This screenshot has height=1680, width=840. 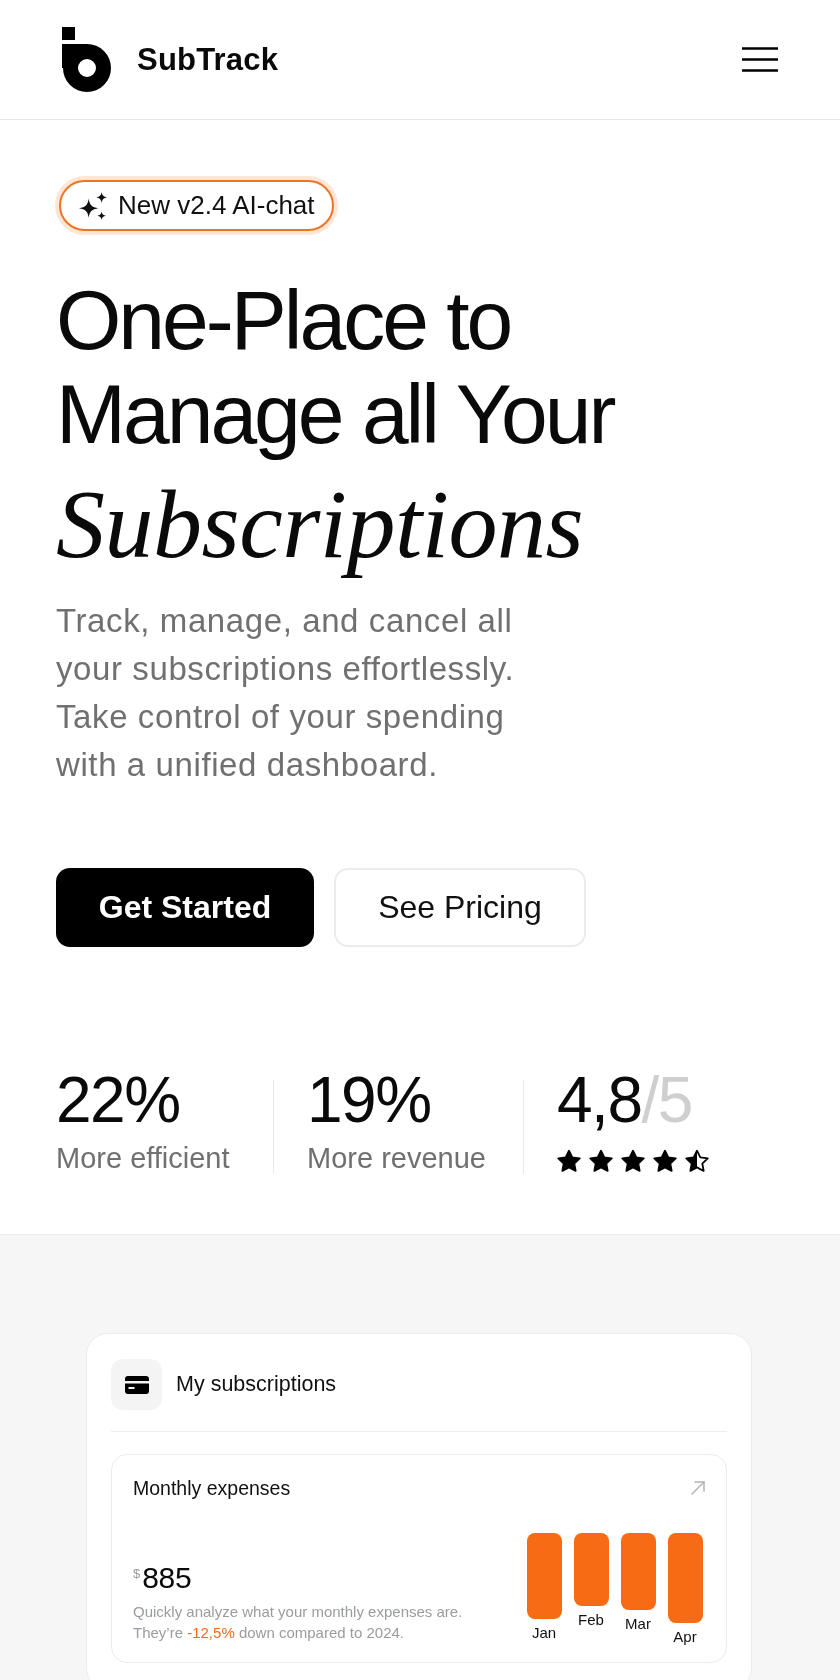 What do you see at coordinates (256, 1384) in the screenshot?
I see `card-title: My subscriptions` at bounding box center [256, 1384].